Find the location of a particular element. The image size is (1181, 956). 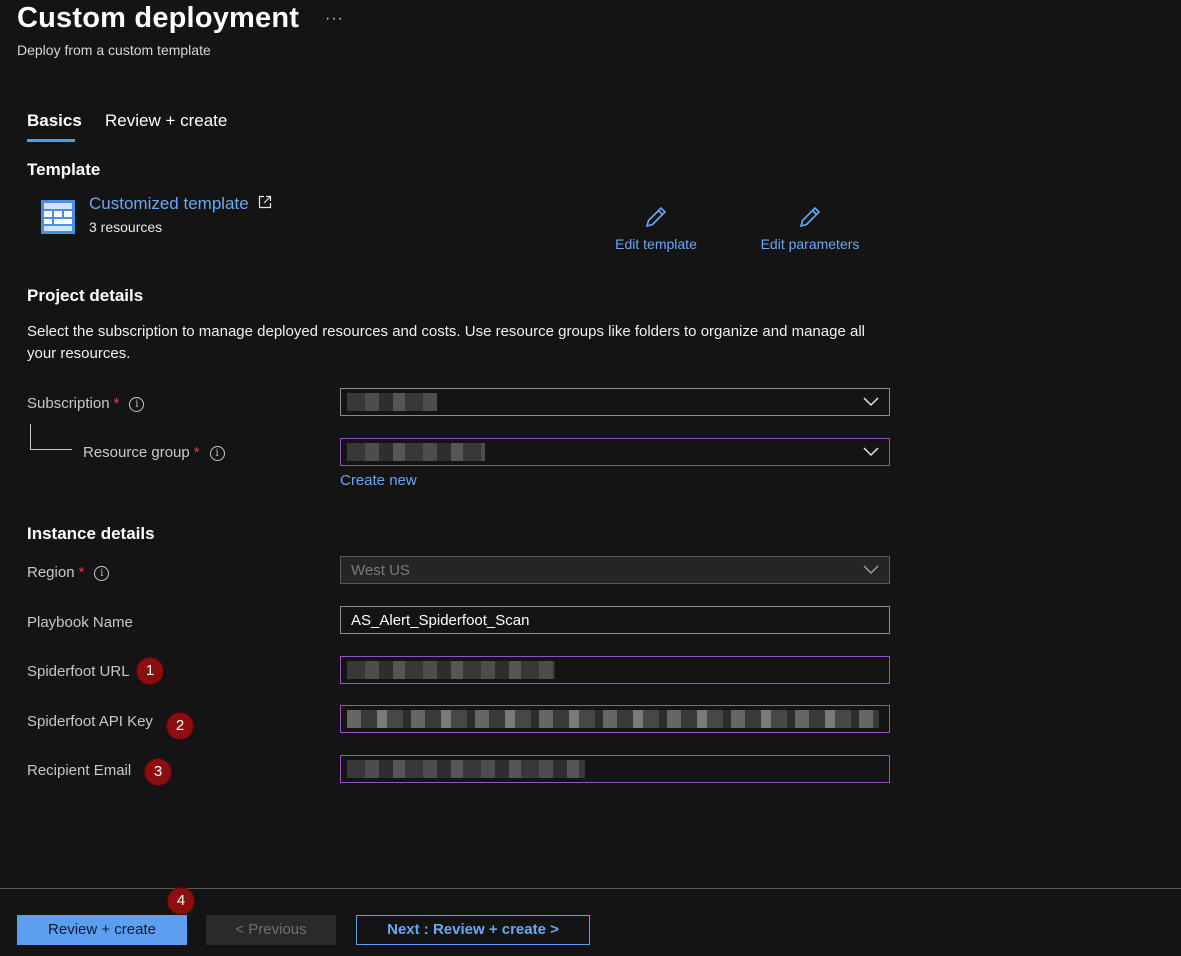

playbook-name-label: Playbook Name is located at coordinates (80, 622).